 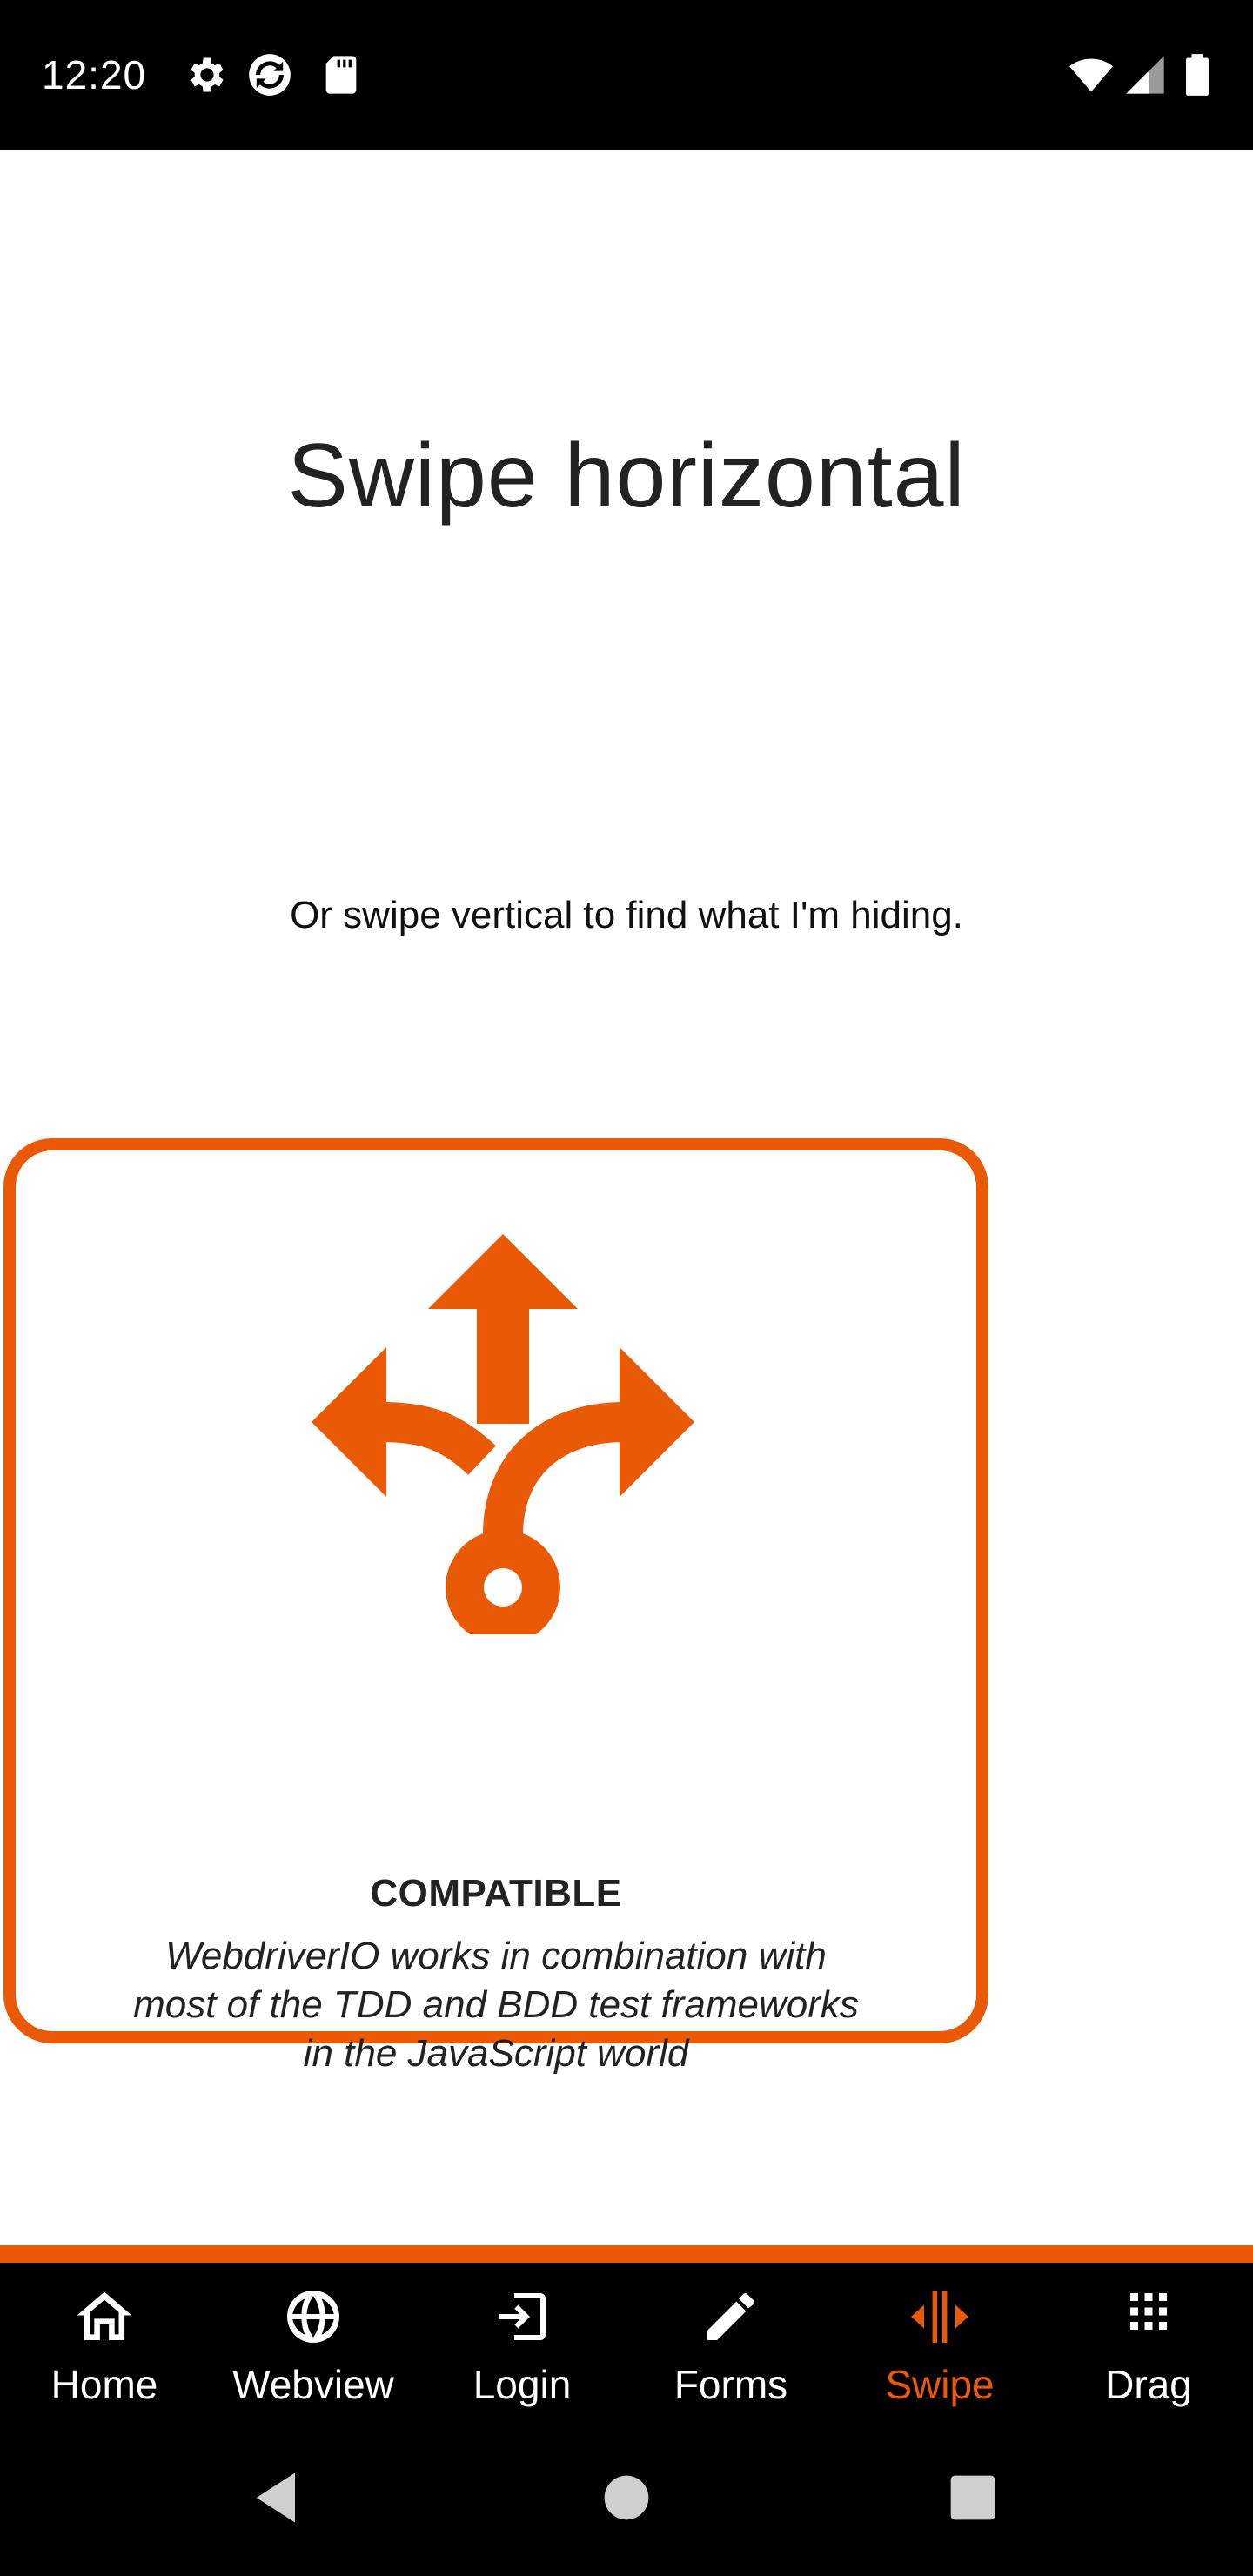 I want to click on bottom-nav: Home Webview Login Forms Swipe Drag, so click(x=626, y=2341).